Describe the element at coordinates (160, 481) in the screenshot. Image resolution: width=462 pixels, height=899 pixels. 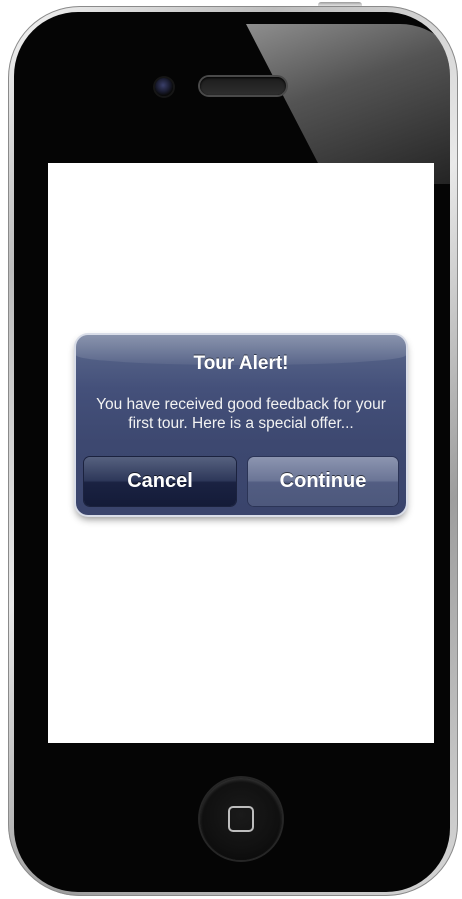
I see `cancel-button: Cancel` at that location.